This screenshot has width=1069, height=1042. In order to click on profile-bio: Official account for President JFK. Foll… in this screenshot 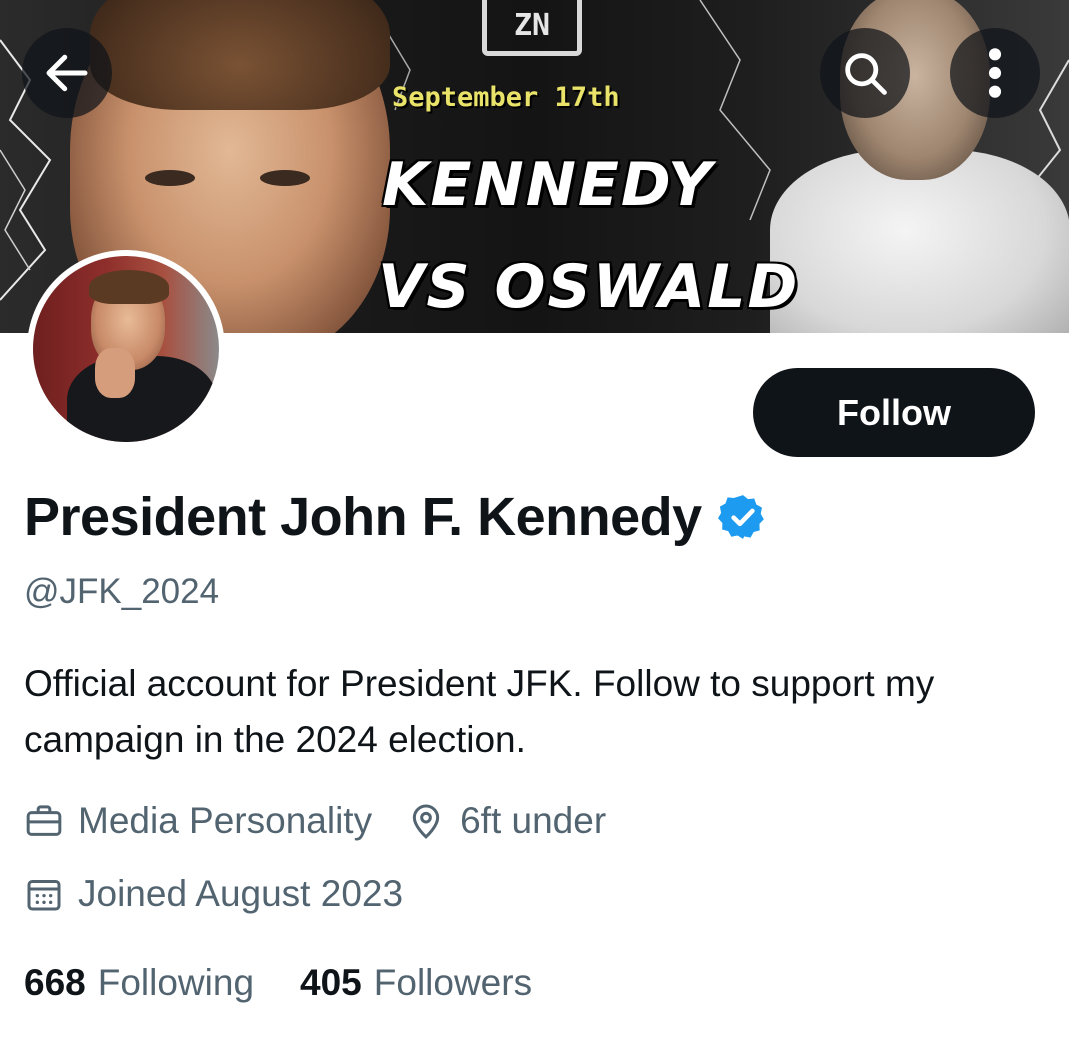, I will do `click(479, 711)`.